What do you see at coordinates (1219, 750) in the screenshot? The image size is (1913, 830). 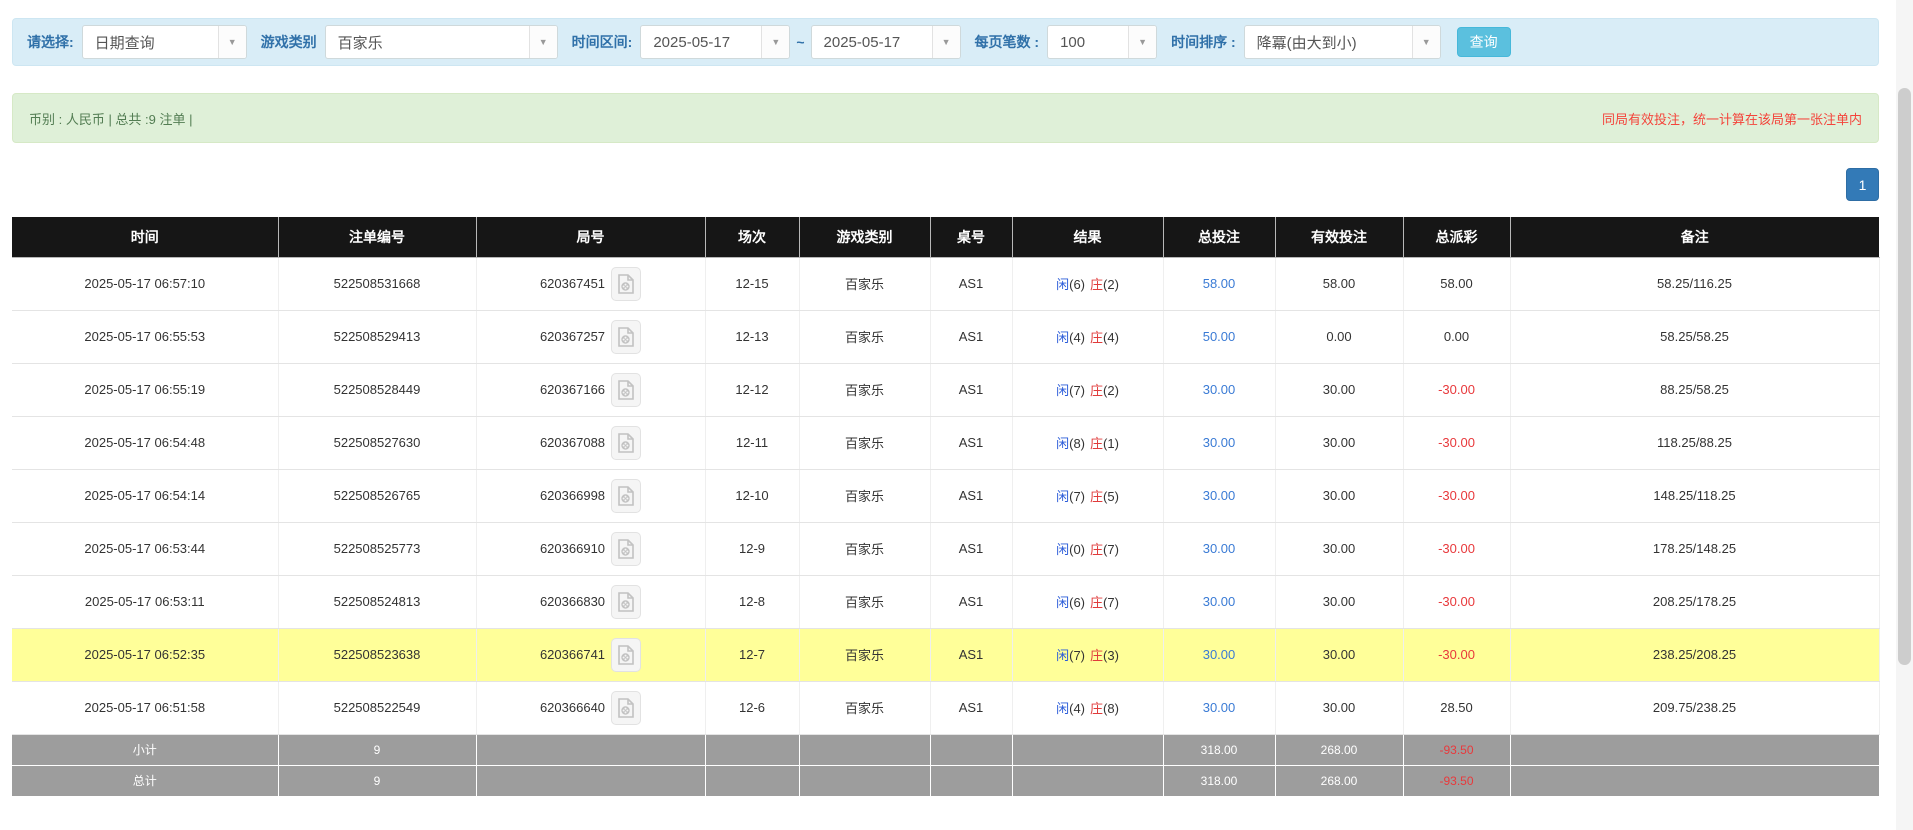 I see `subtotal-total-bet: 318.00` at bounding box center [1219, 750].